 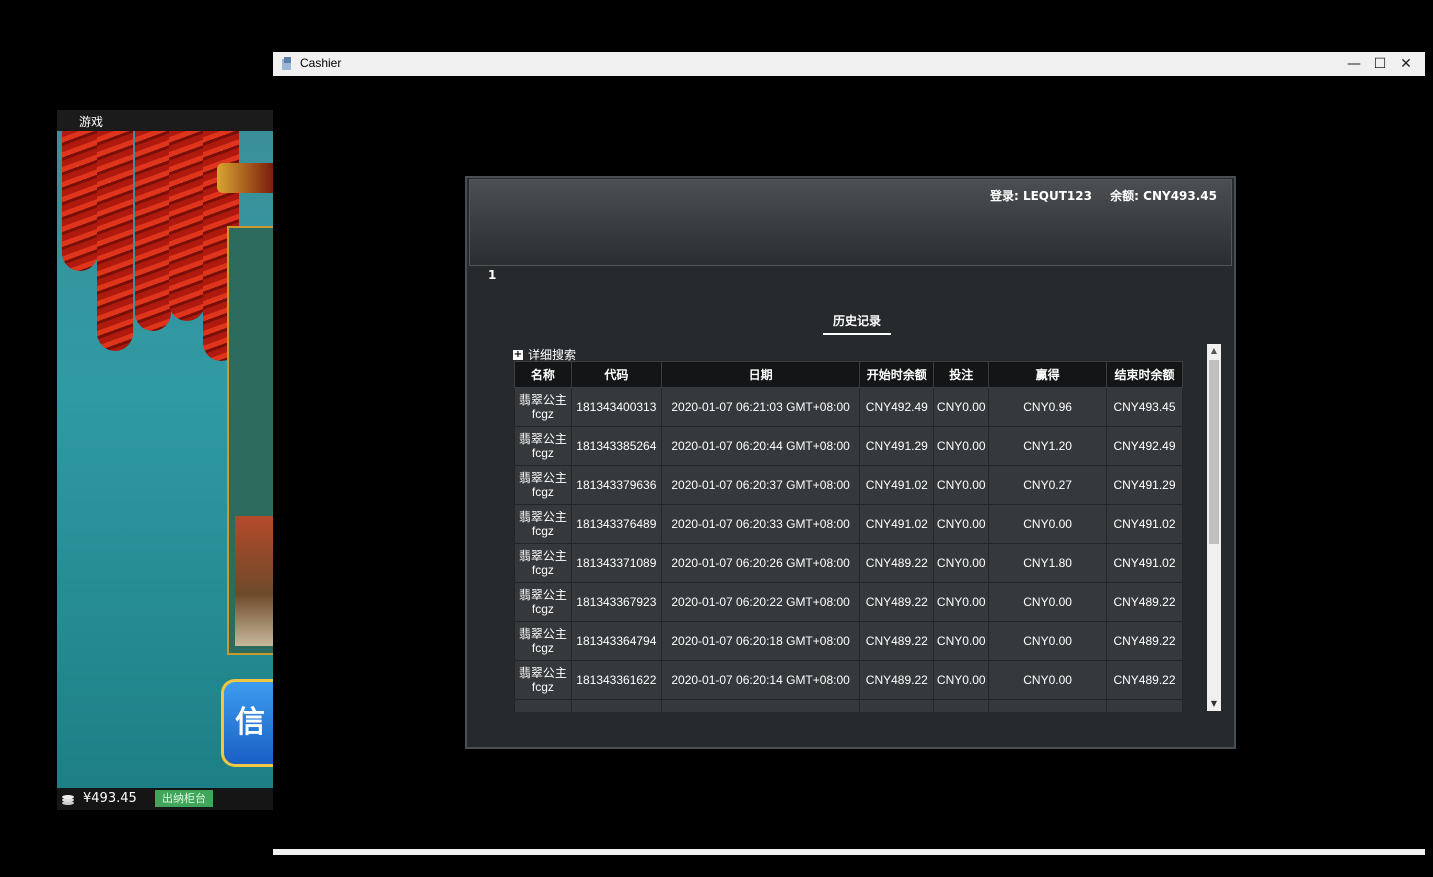 What do you see at coordinates (849, 852) in the screenshot?
I see `window-bottom-border` at bounding box center [849, 852].